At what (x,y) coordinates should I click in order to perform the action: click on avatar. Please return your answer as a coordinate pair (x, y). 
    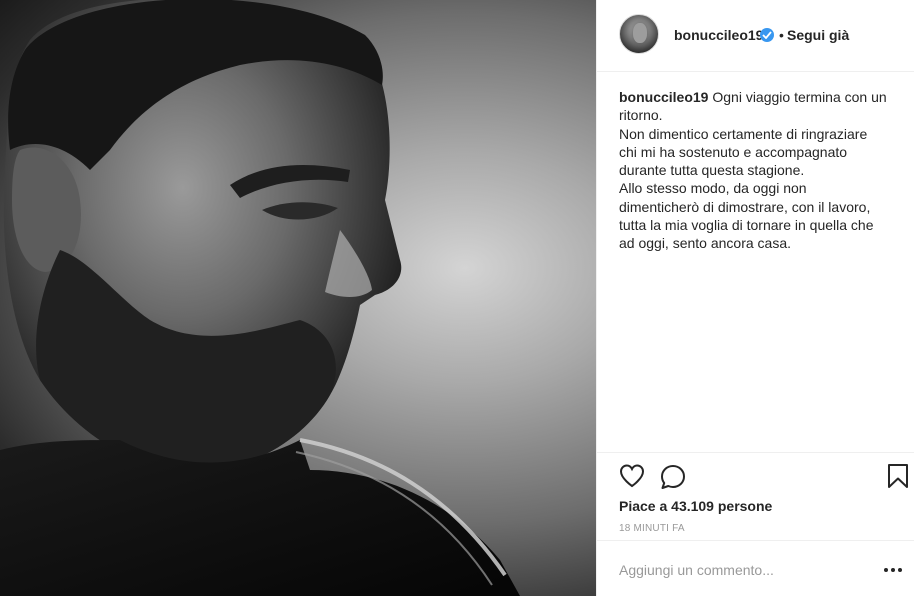
    Looking at the image, I should click on (639, 34).